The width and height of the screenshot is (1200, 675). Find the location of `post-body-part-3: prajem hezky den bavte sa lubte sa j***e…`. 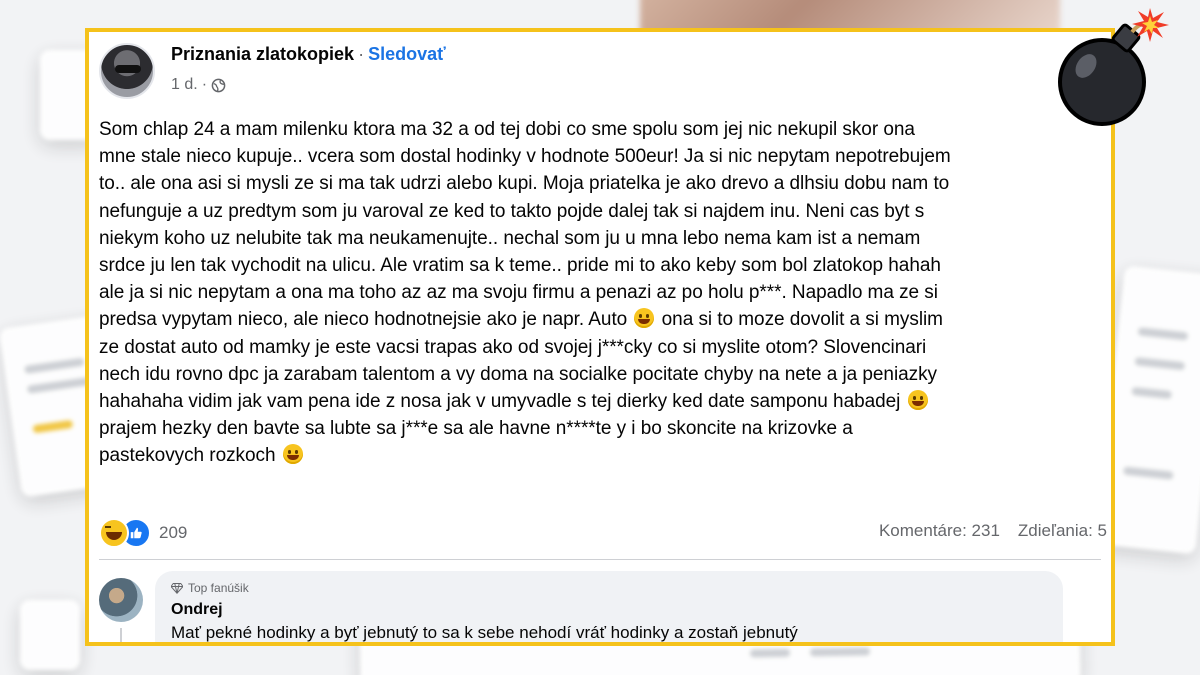

post-body-part-3: prajem hezky den bavte sa lubte sa j***e… is located at coordinates (476, 442).